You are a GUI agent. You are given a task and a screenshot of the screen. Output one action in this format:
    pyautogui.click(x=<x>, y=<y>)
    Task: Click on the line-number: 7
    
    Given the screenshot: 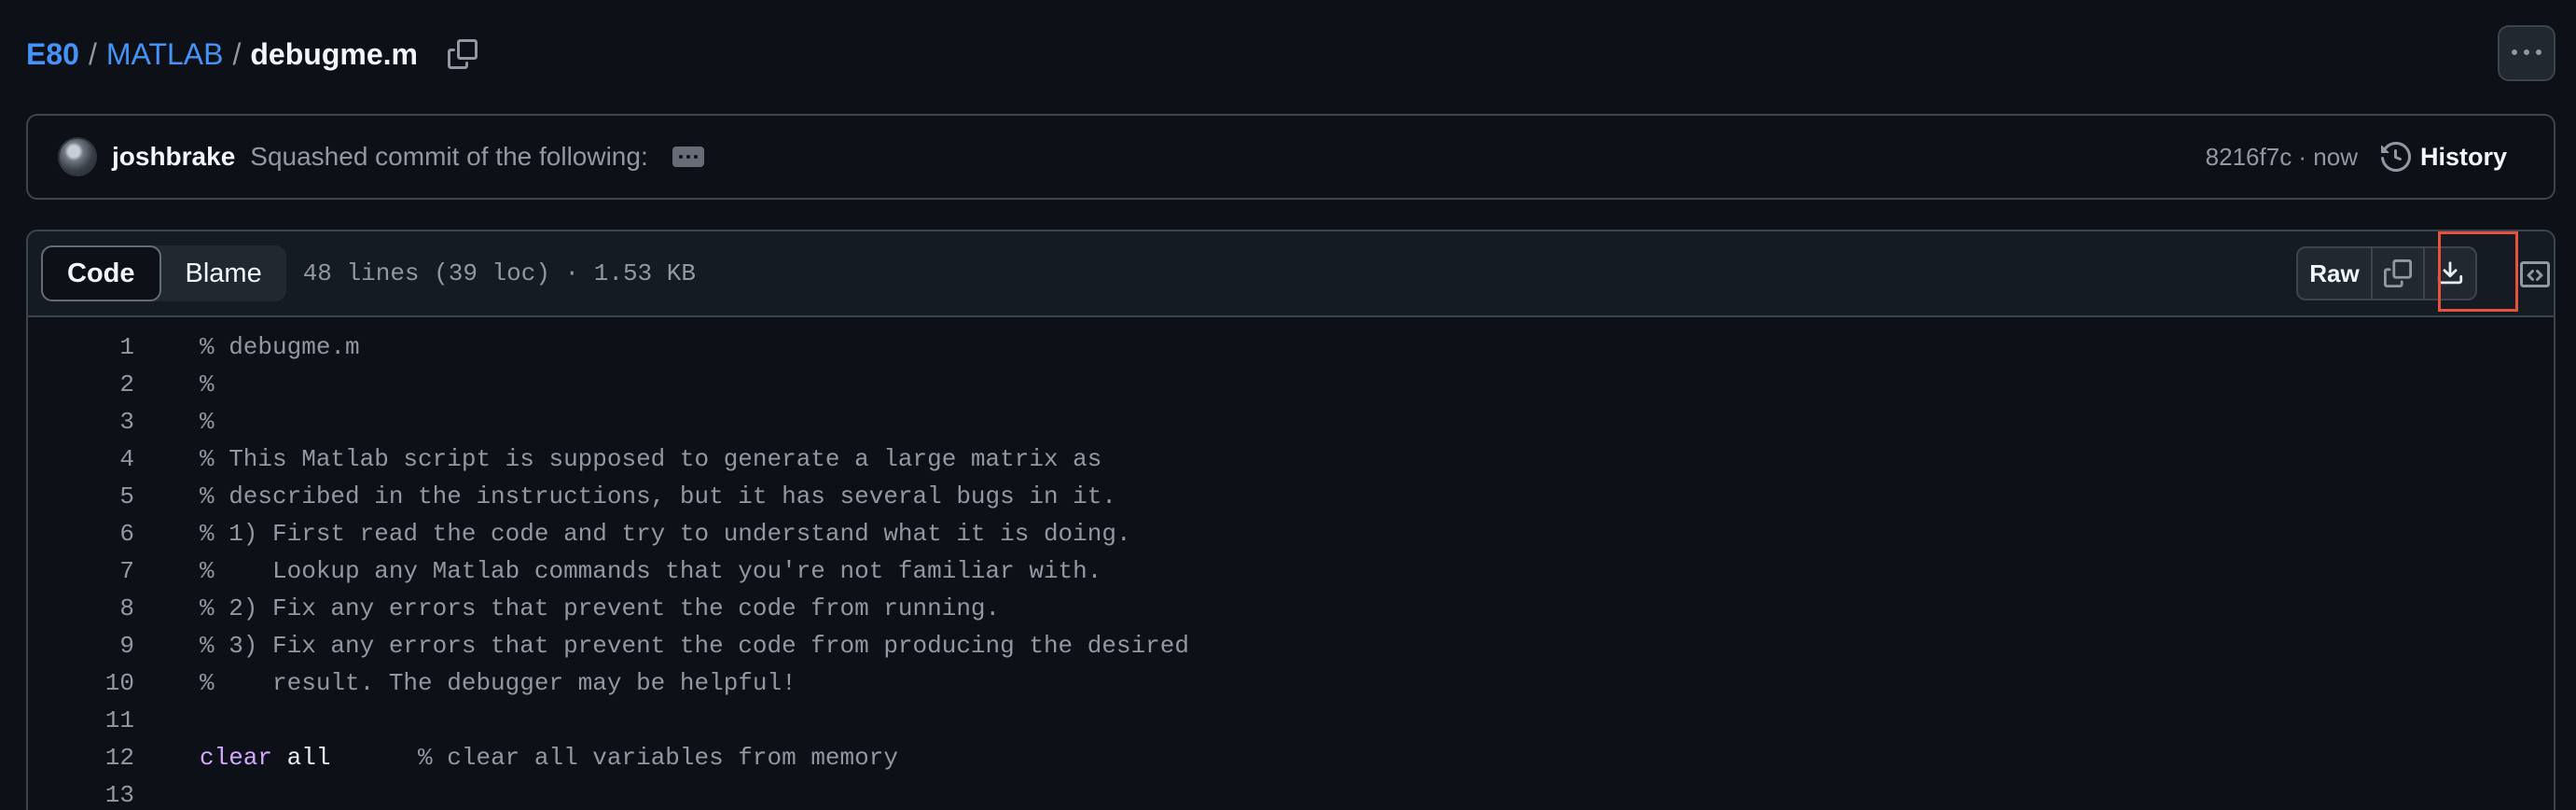 What is the action you would take?
    pyautogui.click(x=81, y=571)
    